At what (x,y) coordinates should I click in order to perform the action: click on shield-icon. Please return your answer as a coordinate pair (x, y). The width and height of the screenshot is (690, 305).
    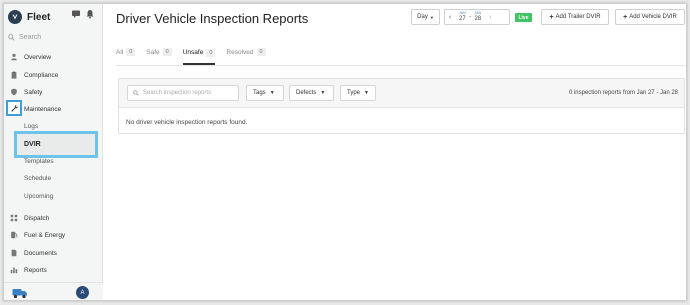
    Looking at the image, I should click on (14, 92).